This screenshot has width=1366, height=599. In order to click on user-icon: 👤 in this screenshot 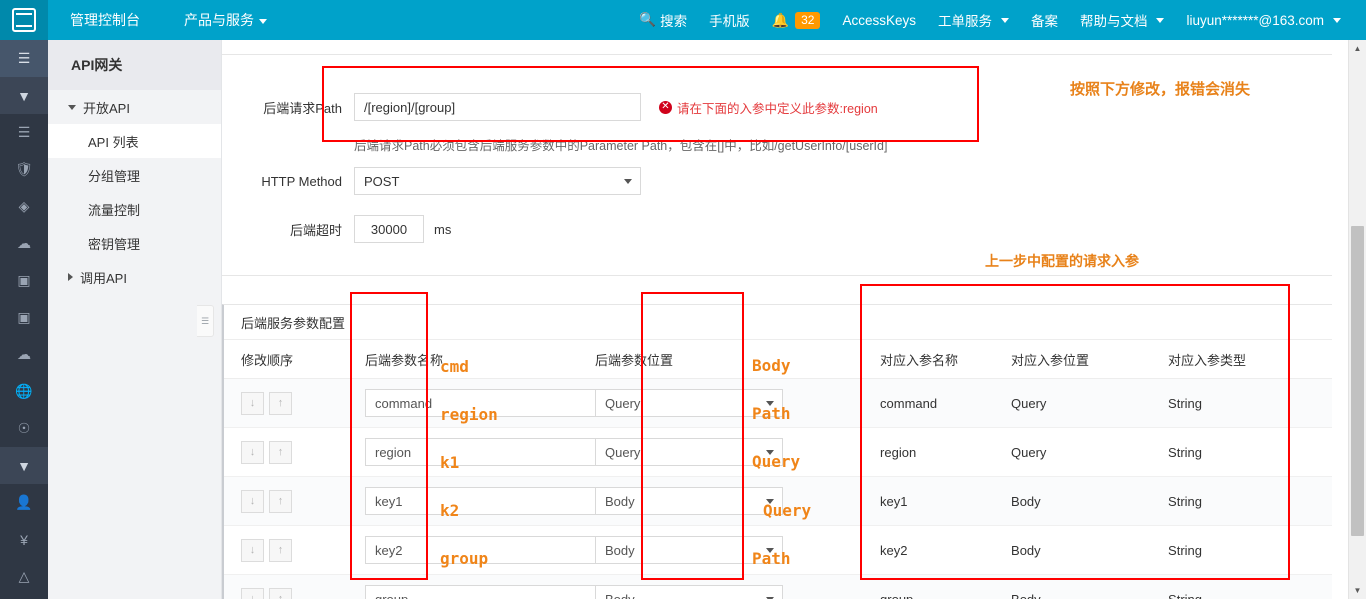, I will do `click(24, 502)`.